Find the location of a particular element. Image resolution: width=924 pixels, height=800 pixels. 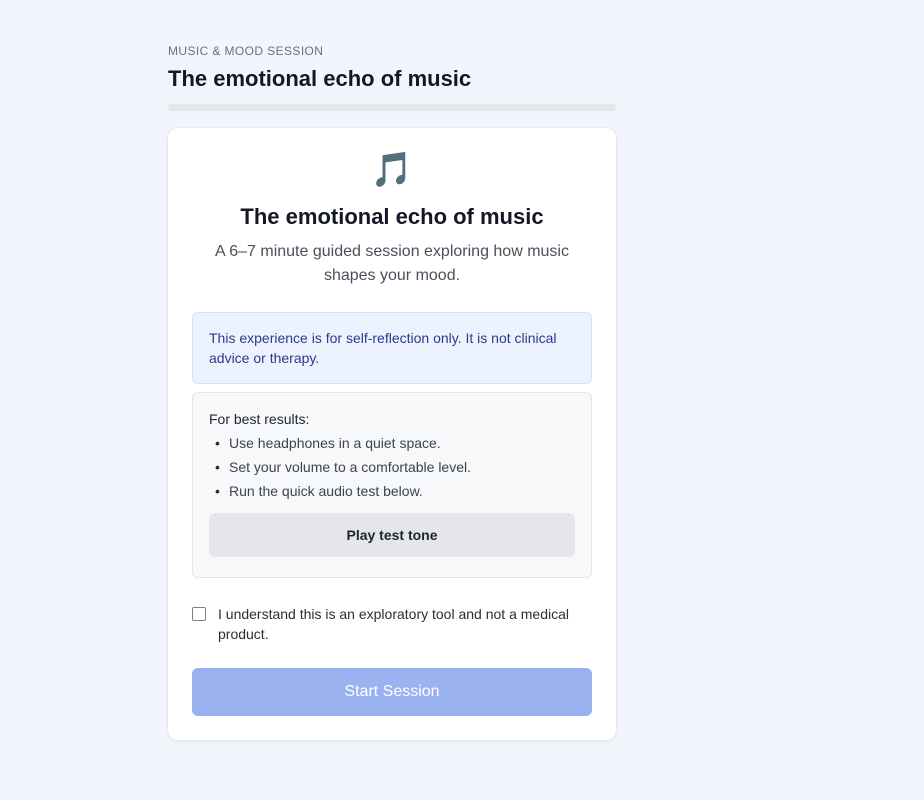

card-title: The emotional echo of music is located at coordinates (392, 216).